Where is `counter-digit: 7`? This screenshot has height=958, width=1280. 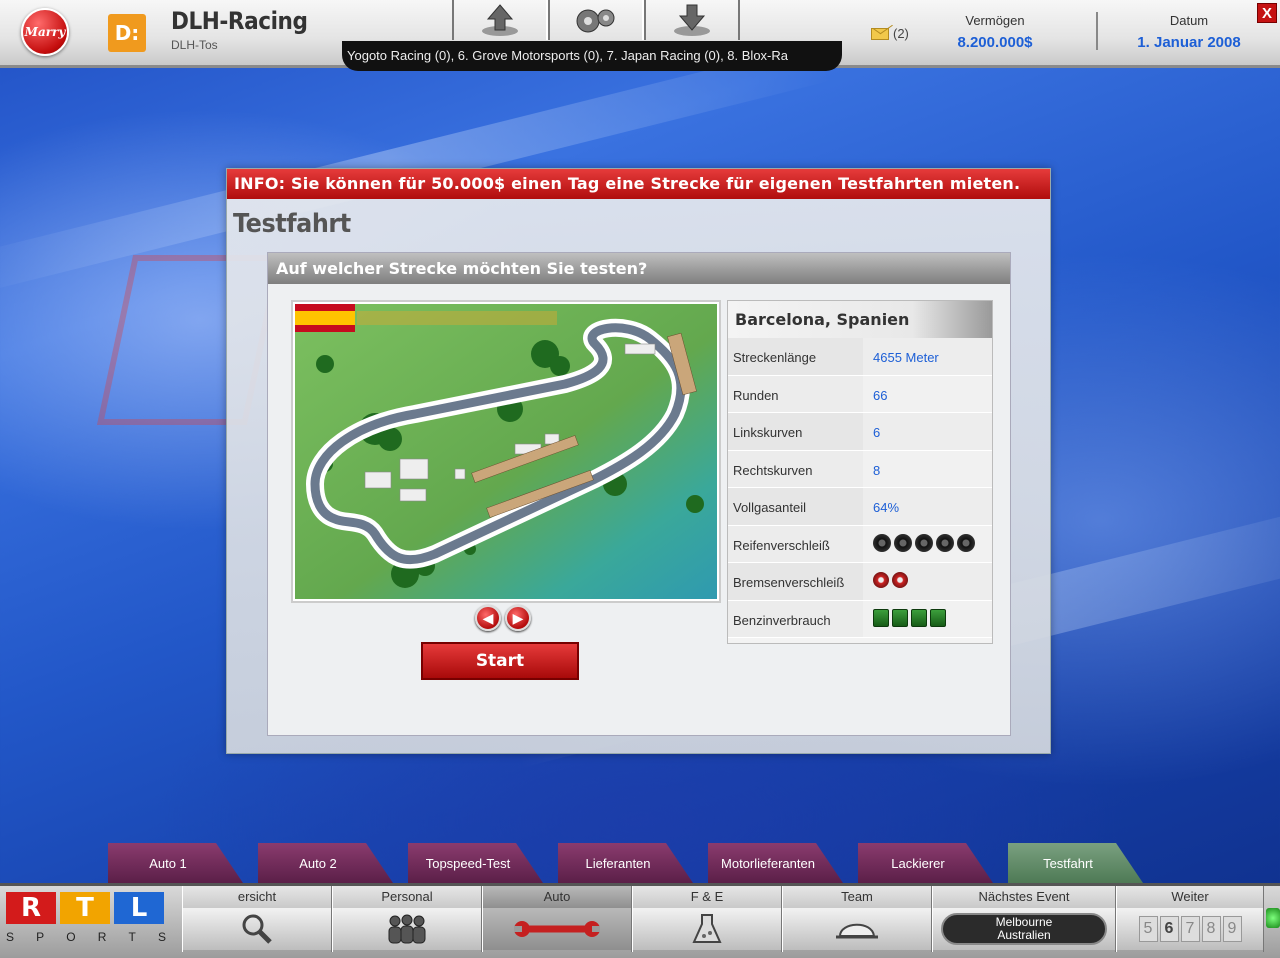 counter-digit: 7 is located at coordinates (1190, 929).